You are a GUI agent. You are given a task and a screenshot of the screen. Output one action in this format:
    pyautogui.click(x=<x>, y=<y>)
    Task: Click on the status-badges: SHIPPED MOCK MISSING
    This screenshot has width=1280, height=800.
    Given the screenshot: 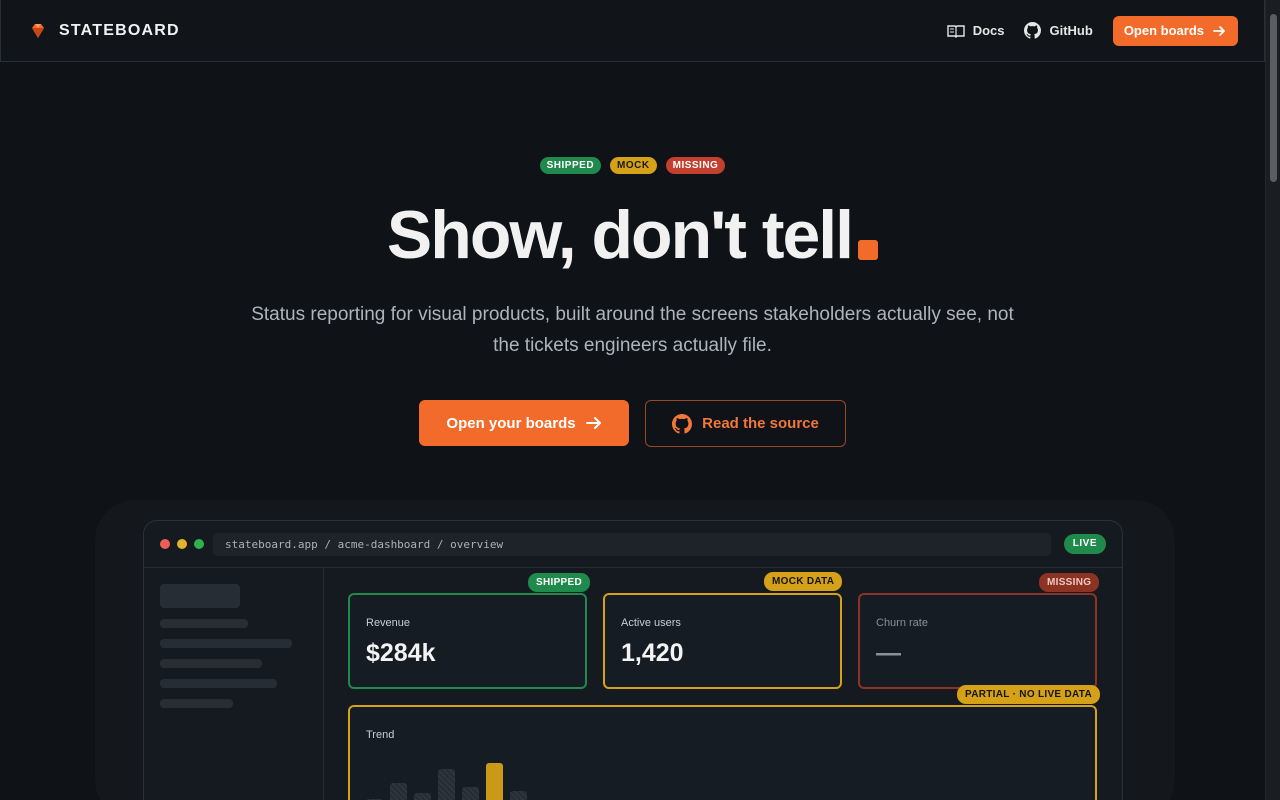 What is the action you would take?
    pyautogui.click(x=632, y=165)
    